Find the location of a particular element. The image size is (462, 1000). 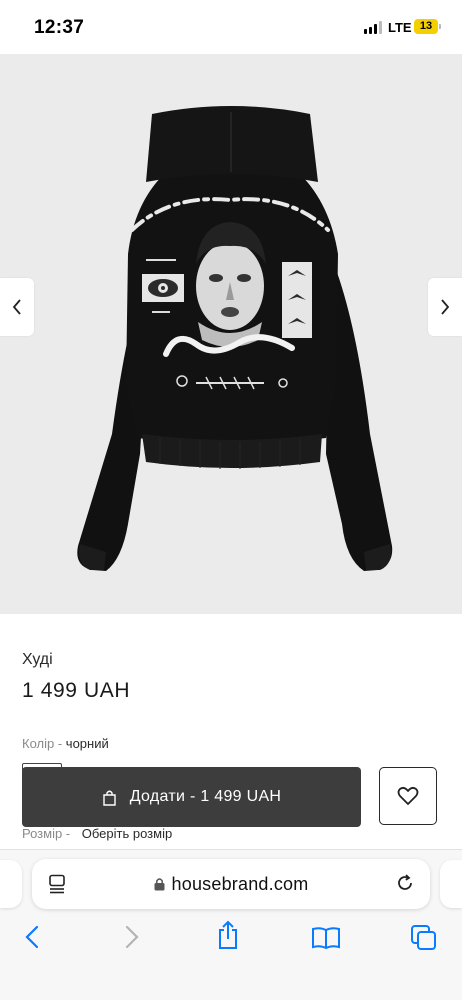

heart-icon is located at coordinates (408, 795).